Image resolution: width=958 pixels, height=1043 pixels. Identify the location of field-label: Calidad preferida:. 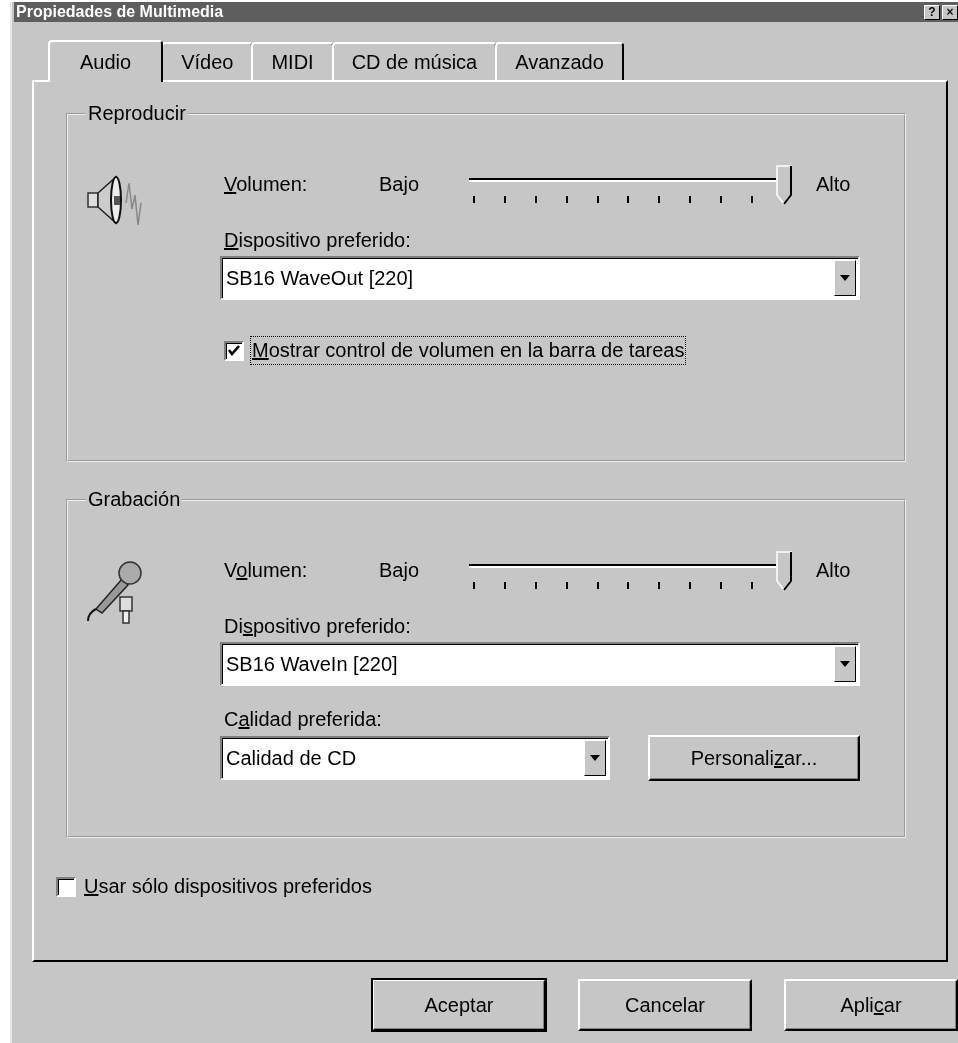
(303, 719).